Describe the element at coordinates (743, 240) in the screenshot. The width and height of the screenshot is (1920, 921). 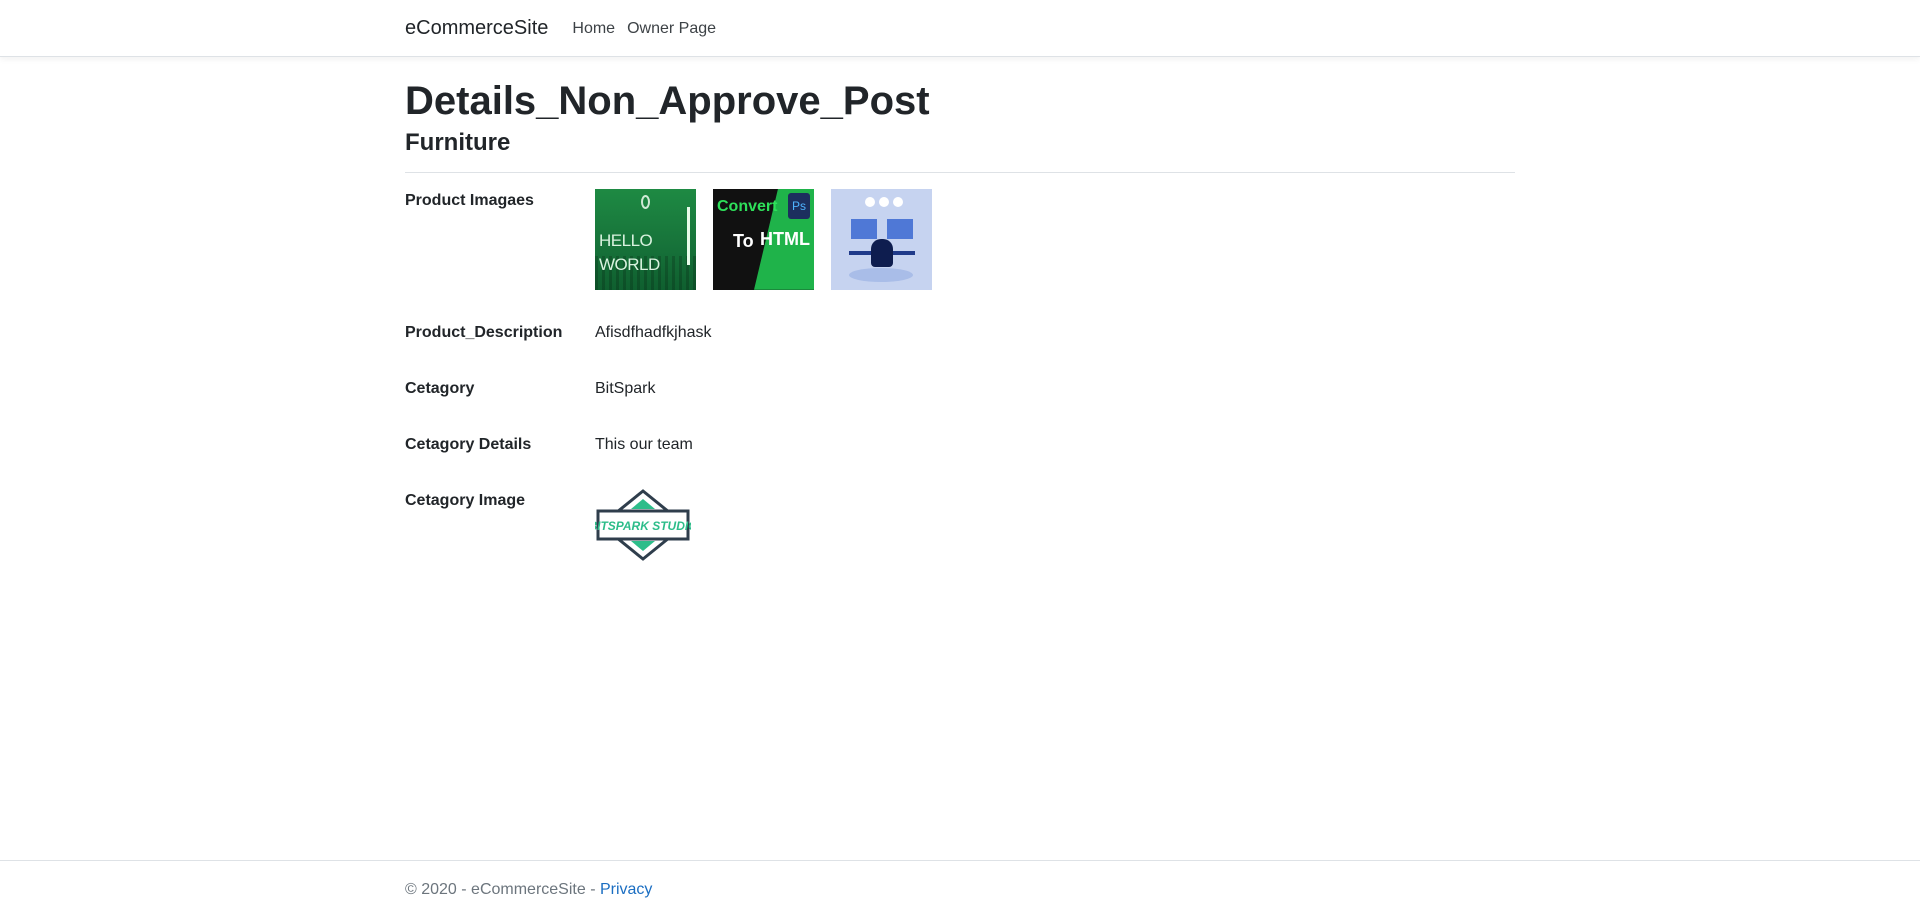
I see `to-text: To` at that location.